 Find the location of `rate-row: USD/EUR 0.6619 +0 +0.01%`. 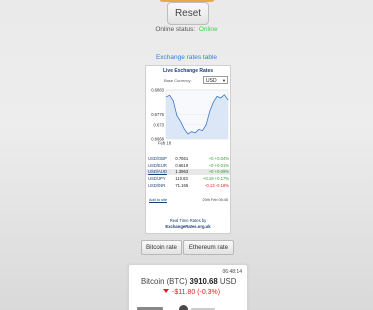

rate-row: USD/EUR 0.6619 +0 +0.01% is located at coordinates (188, 165).